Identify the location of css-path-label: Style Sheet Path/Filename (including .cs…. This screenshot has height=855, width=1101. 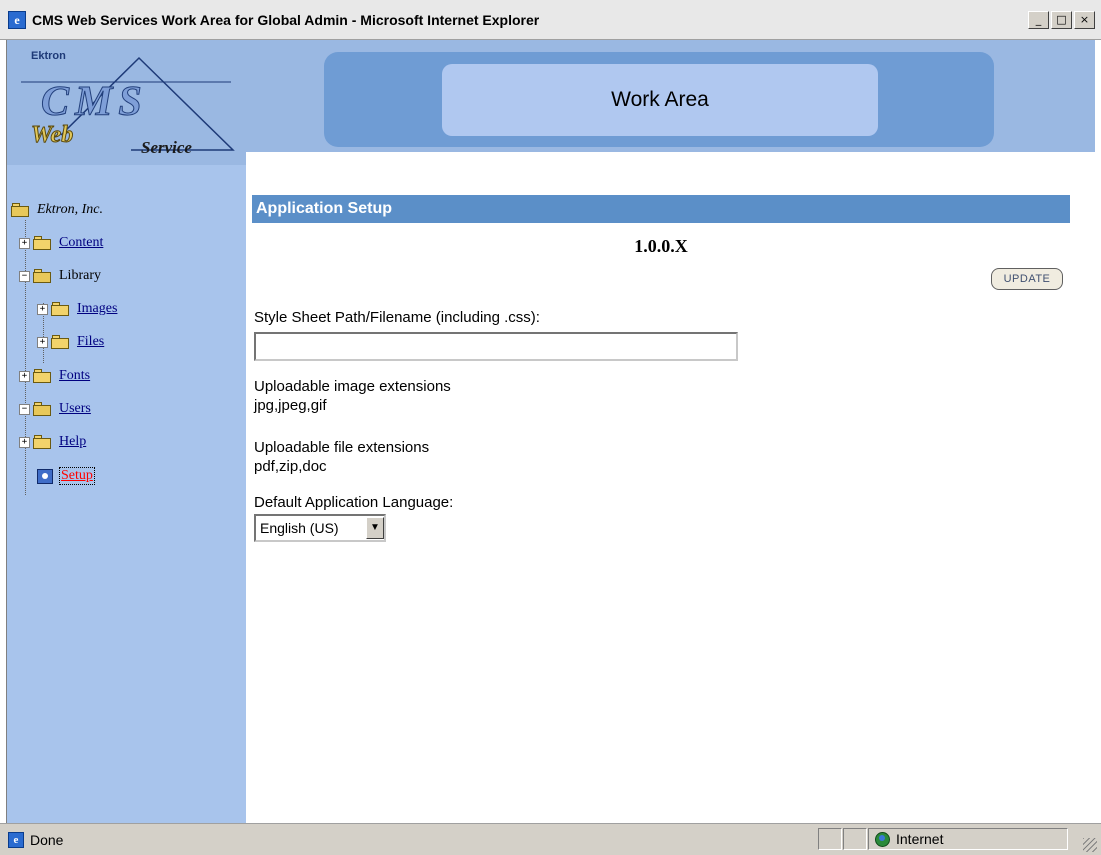
(397, 317).